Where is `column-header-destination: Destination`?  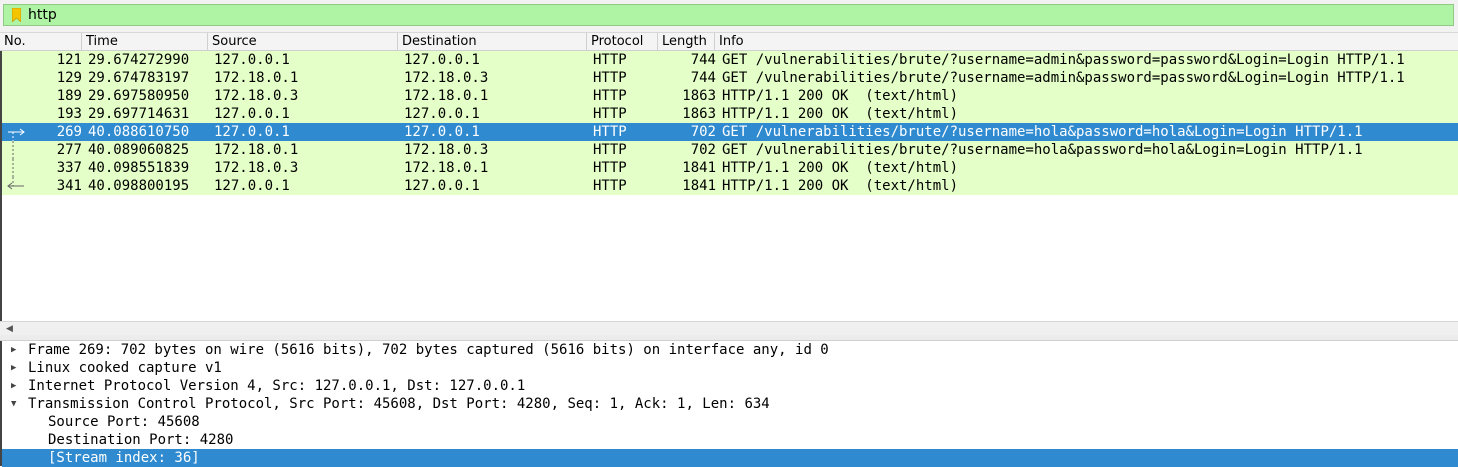
column-header-destination: Destination is located at coordinates (492, 42).